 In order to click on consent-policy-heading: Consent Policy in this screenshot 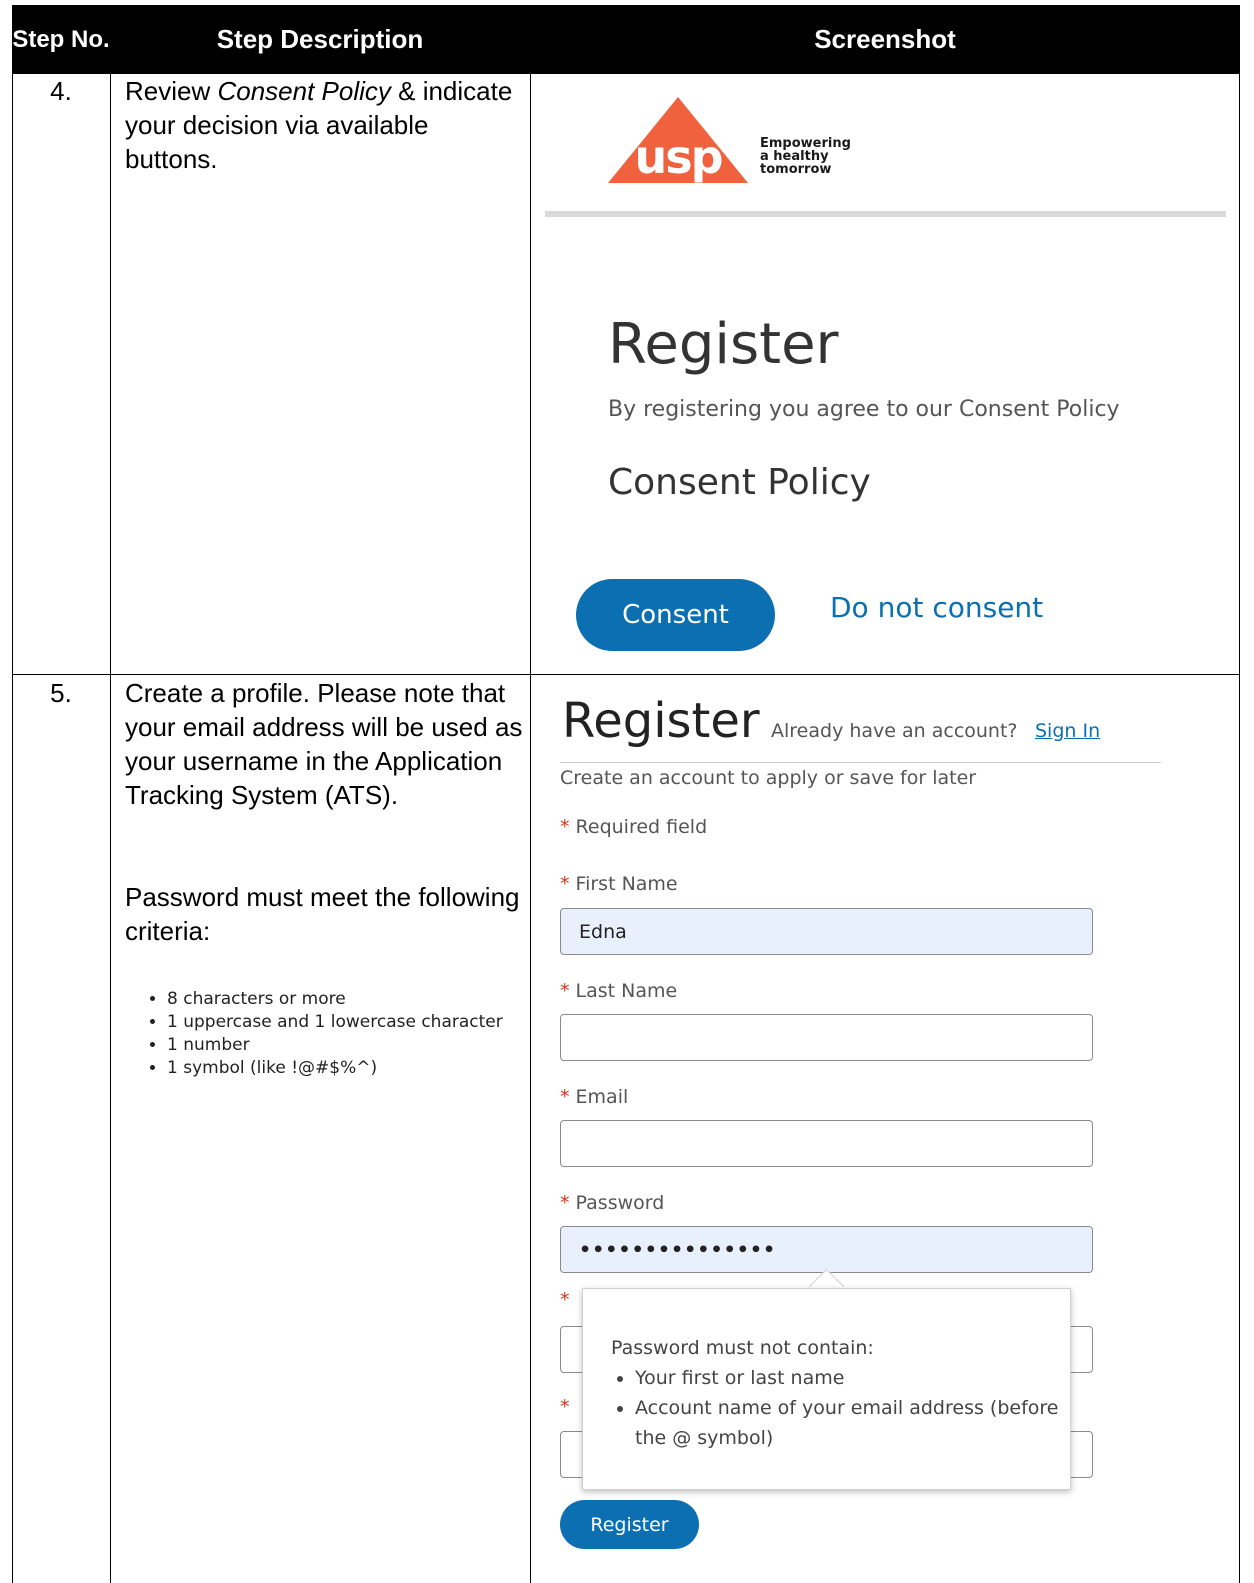, I will do `click(739, 482)`.